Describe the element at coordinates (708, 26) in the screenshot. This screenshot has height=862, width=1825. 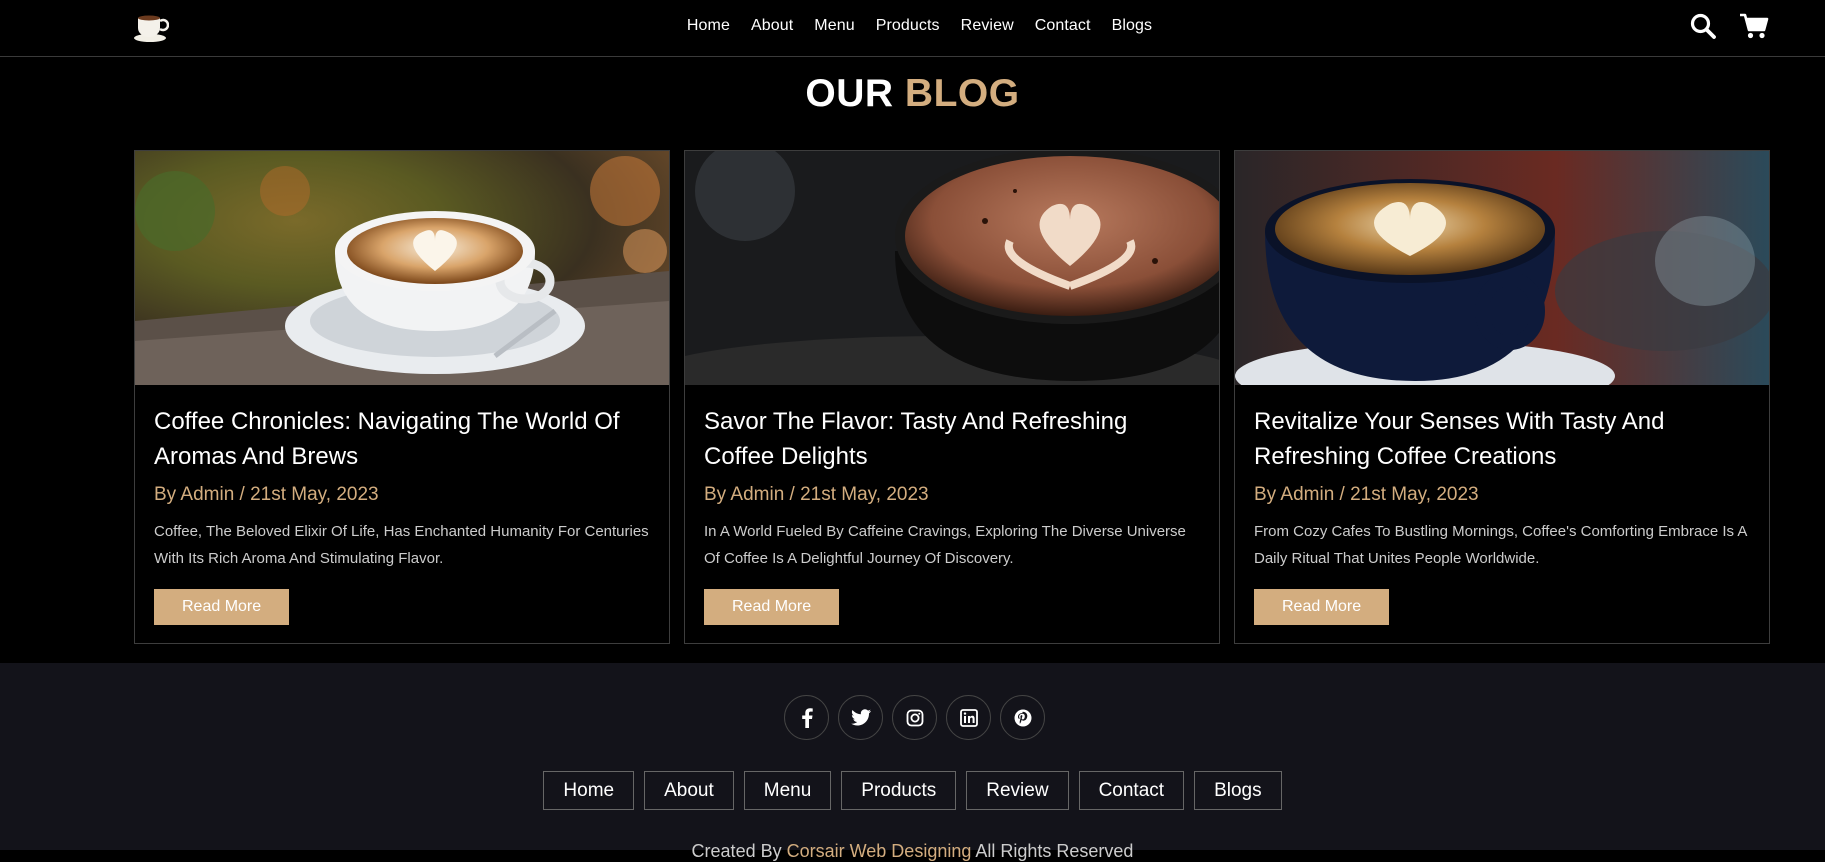
I see `nav-home: Home` at that location.